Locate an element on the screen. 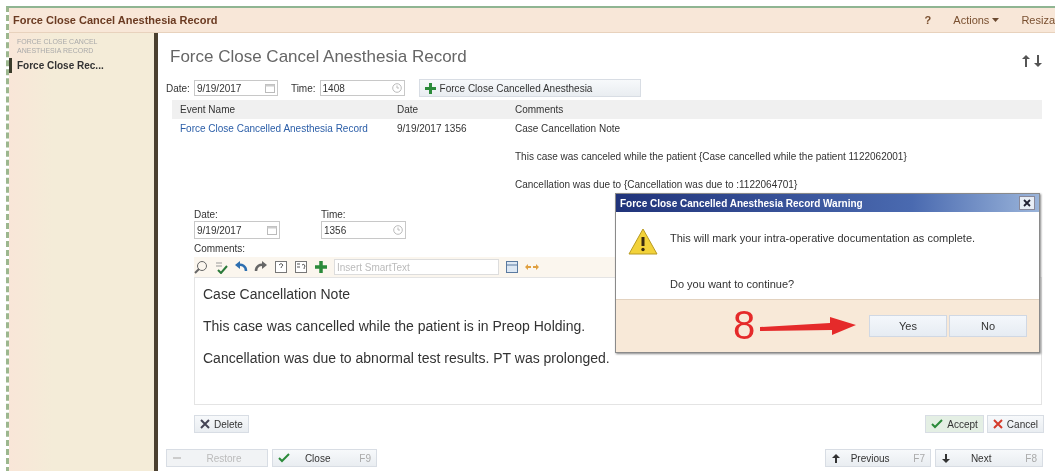  dialog-title: Force Close Cancelled Anesthesia Record Warning is located at coordinates (741, 203).